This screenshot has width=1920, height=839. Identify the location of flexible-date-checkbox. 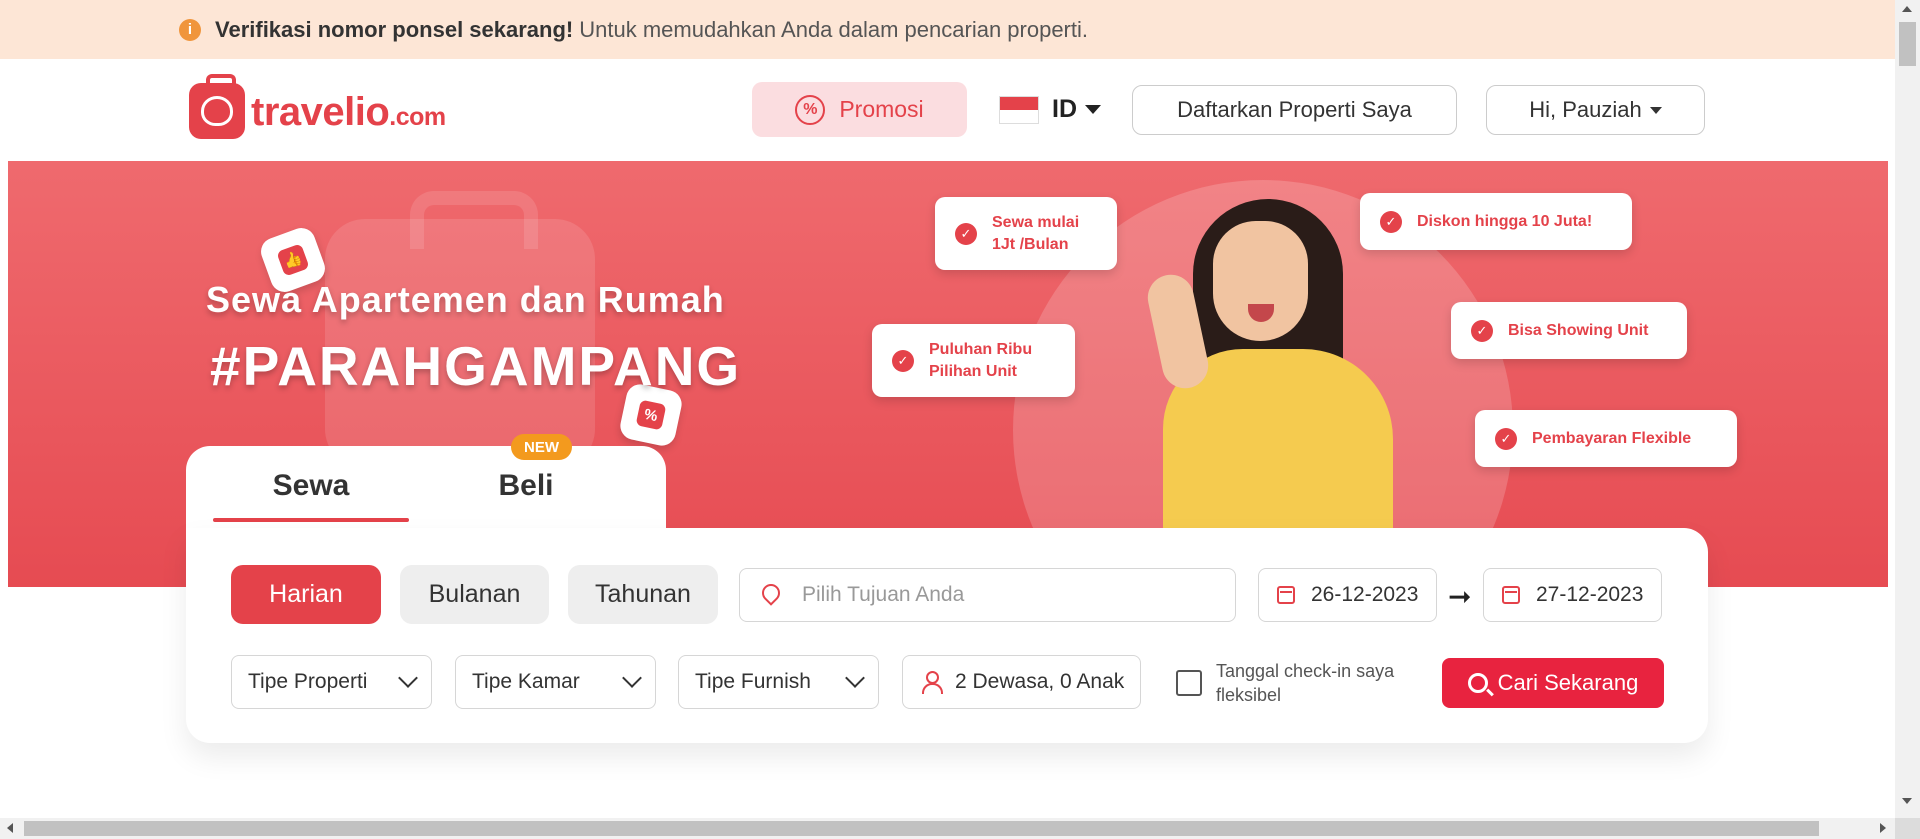
(1189, 683).